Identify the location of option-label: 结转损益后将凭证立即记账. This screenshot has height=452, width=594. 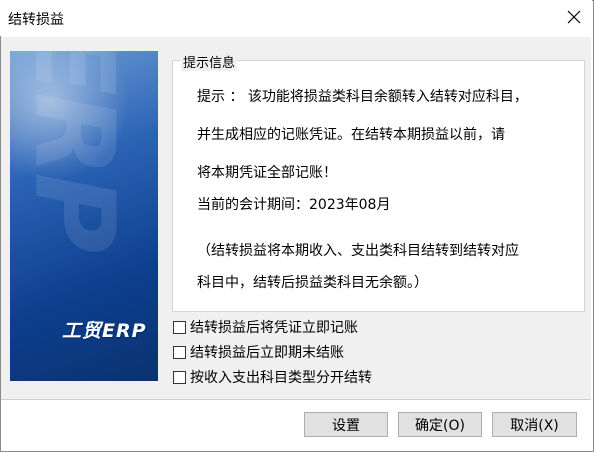
(274, 328).